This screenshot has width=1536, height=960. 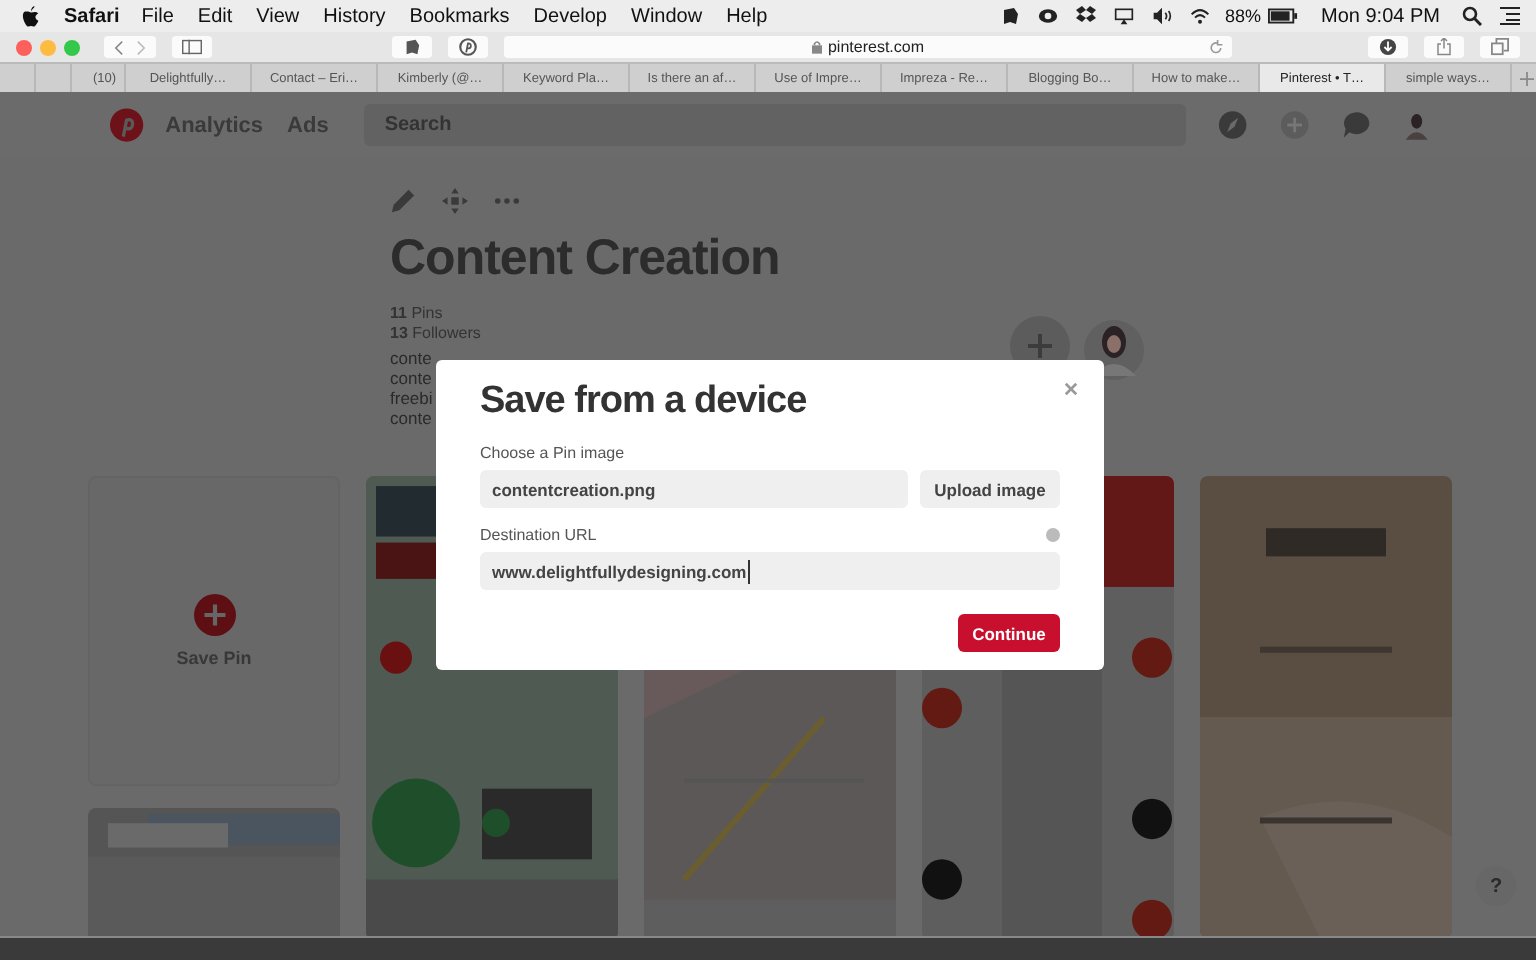 I want to click on battery-icon, so click(x=1282, y=16).